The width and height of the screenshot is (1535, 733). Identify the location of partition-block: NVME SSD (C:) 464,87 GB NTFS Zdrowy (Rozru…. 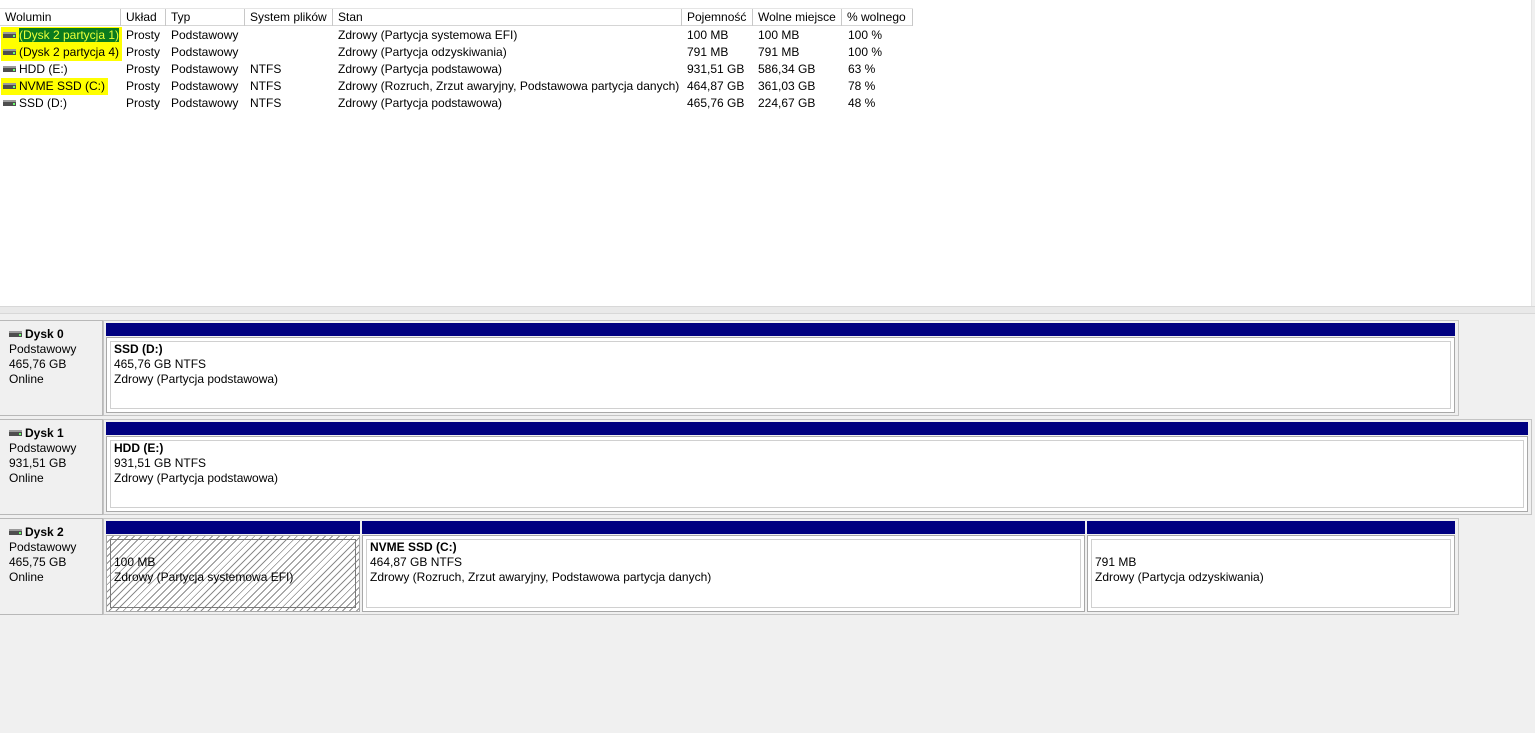
(723, 566).